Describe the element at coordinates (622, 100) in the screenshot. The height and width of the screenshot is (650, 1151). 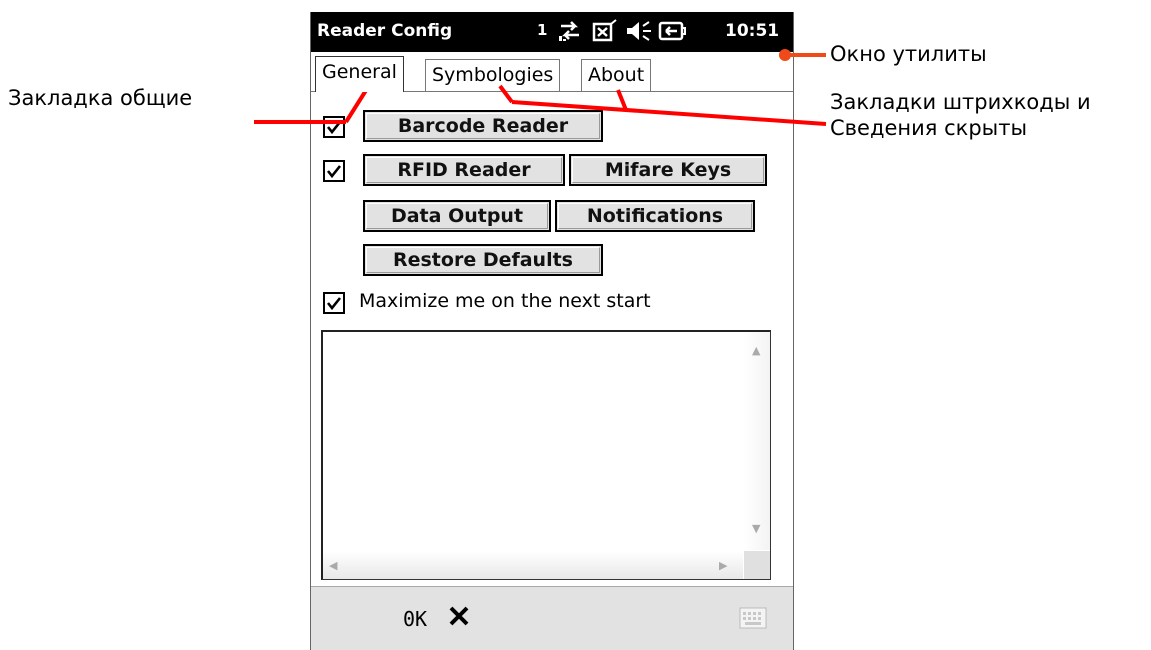
I see `pointer-line-about` at that location.